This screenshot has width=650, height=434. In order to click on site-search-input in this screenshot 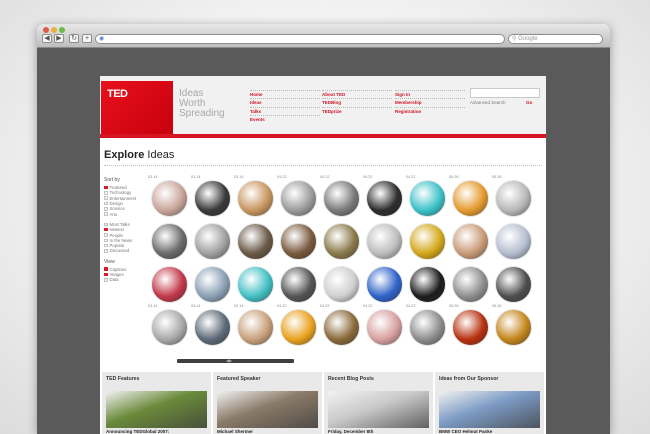, I will do `click(505, 93)`.